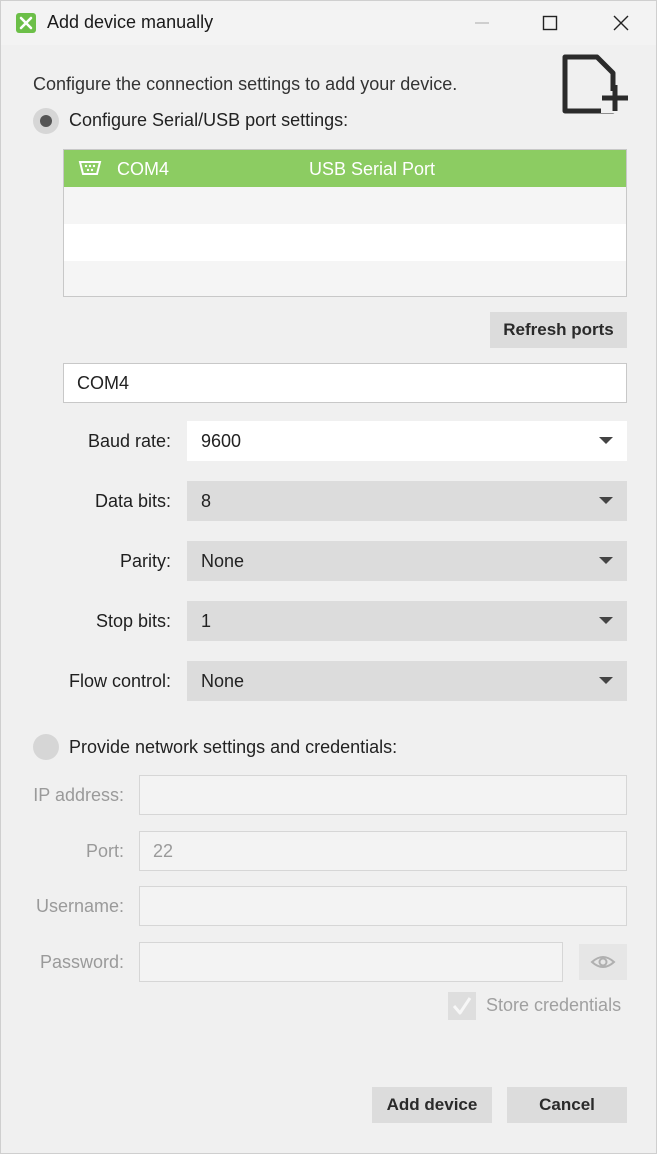  I want to click on add-device-button: Add device, so click(432, 1105).